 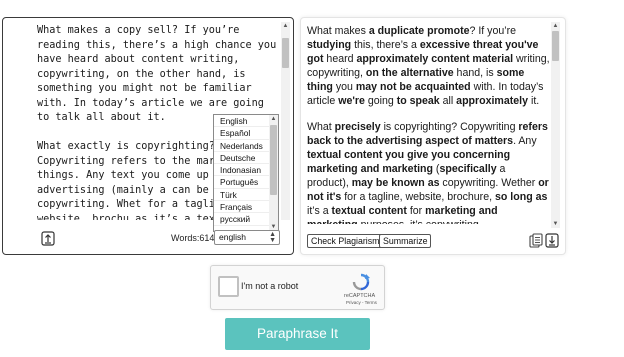 What do you see at coordinates (380, 101) in the screenshot?
I see `output-segment: going` at bounding box center [380, 101].